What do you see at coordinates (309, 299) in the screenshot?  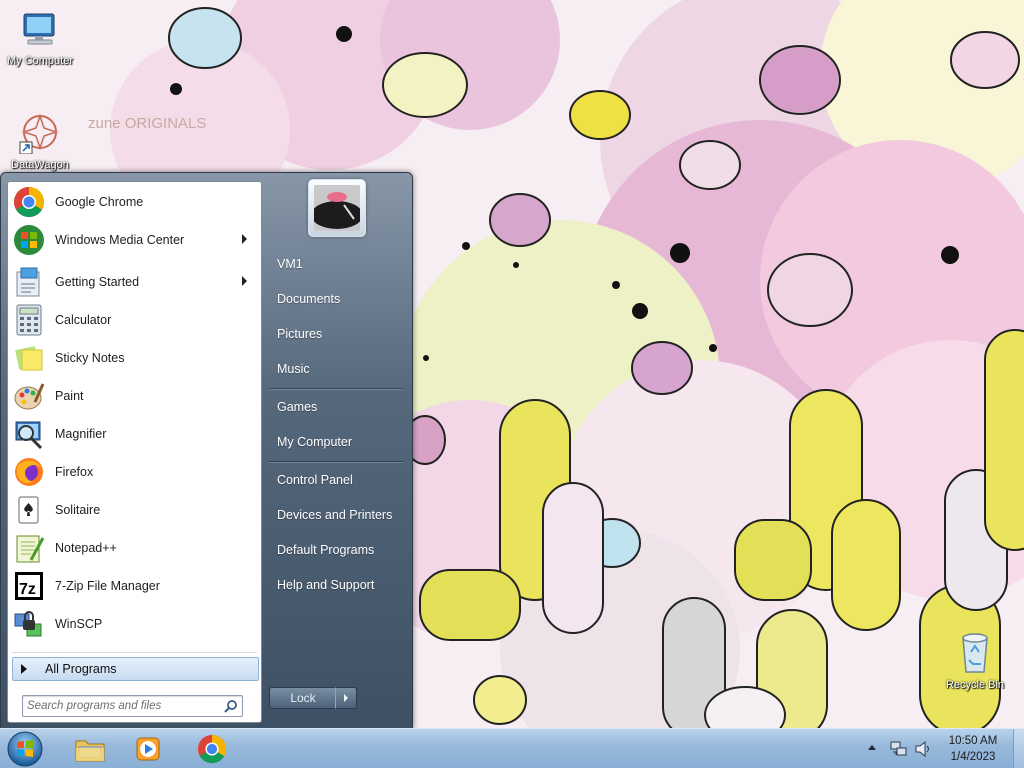 I see `start-link-label: Documents` at bounding box center [309, 299].